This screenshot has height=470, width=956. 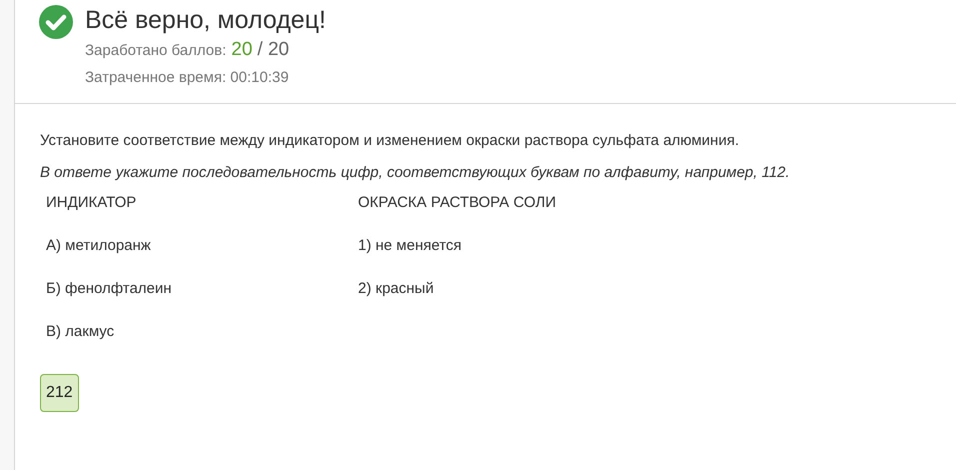 What do you see at coordinates (410, 245) in the screenshot?
I see `table-cell: 1) не меняется` at bounding box center [410, 245].